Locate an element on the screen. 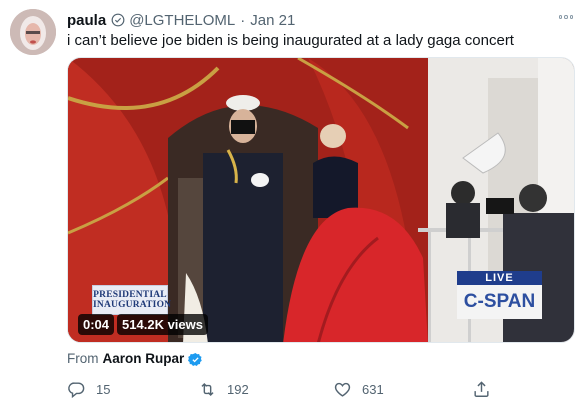  share-button is located at coordinates (481, 389).